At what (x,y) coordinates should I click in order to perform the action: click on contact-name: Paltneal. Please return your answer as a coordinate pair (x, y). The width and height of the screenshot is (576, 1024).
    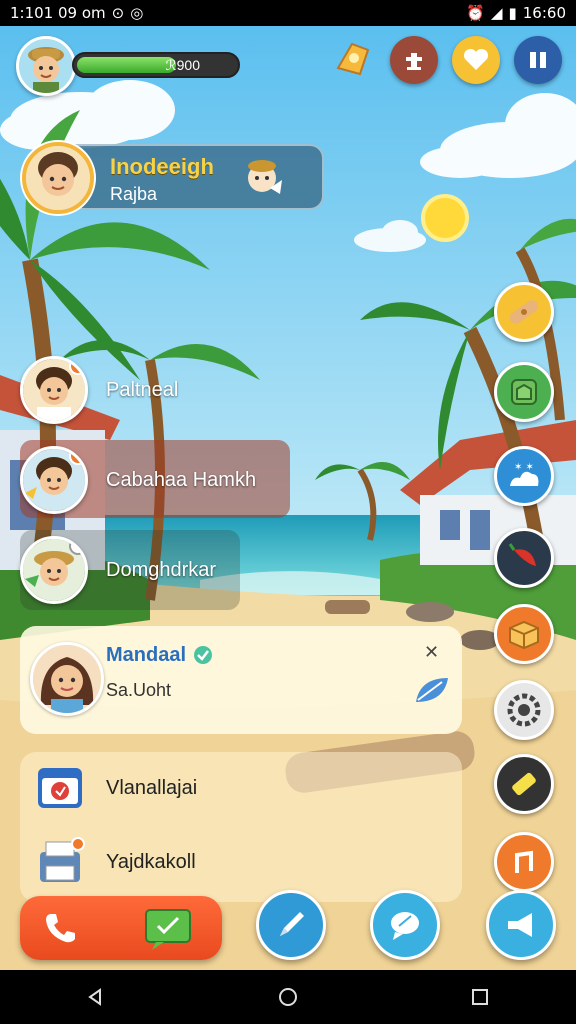
    Looking at the image, I should click on (142, 389).